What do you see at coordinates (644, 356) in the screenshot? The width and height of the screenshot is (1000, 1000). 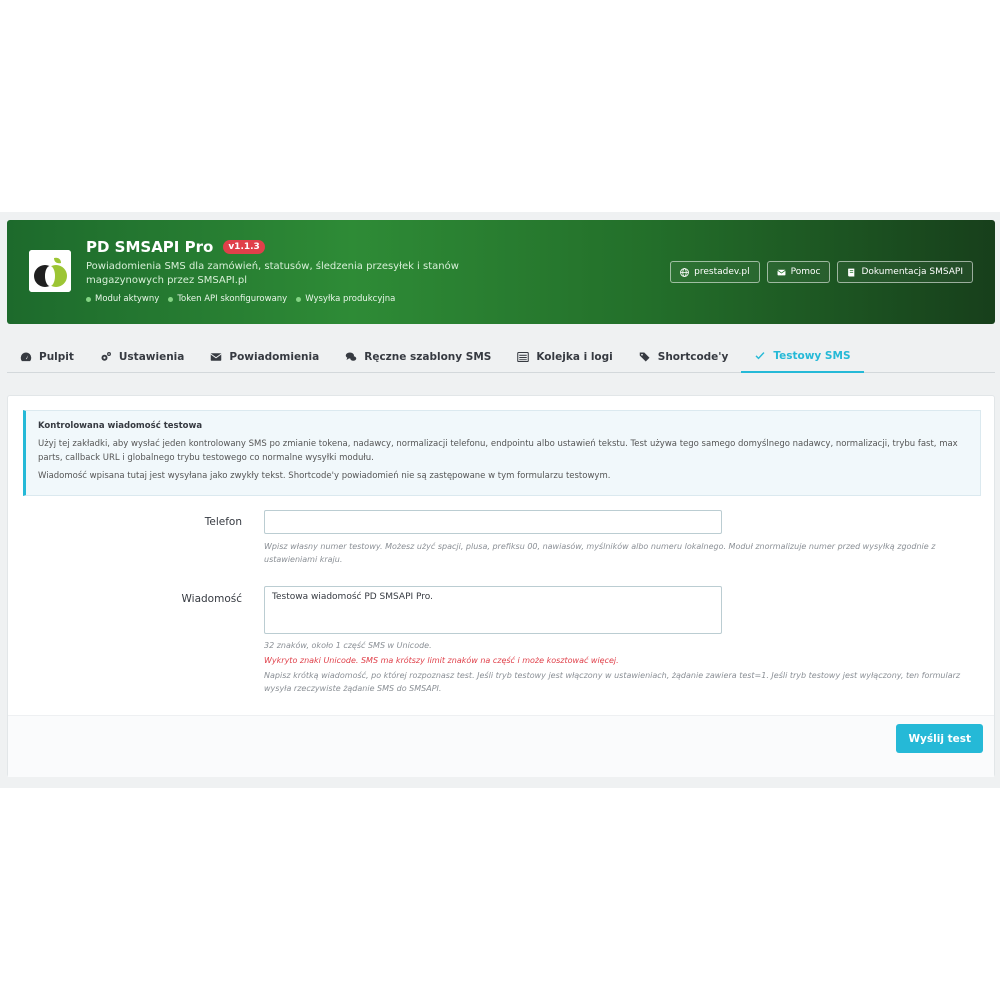 I see `tags-icon` at bounding box center [644, 356].